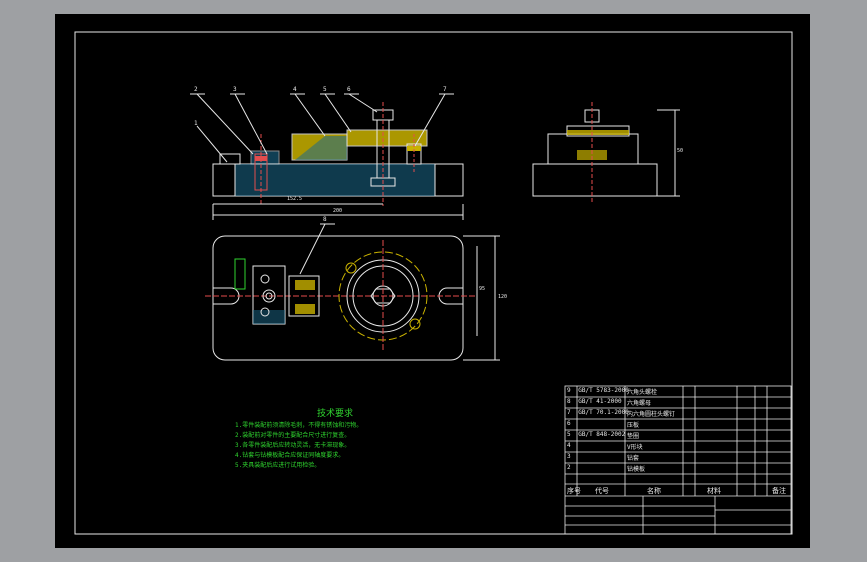  What do you see at coordinates (595, 180) in the screenshot?
I see `side-base` at bounding box center [595, 180].